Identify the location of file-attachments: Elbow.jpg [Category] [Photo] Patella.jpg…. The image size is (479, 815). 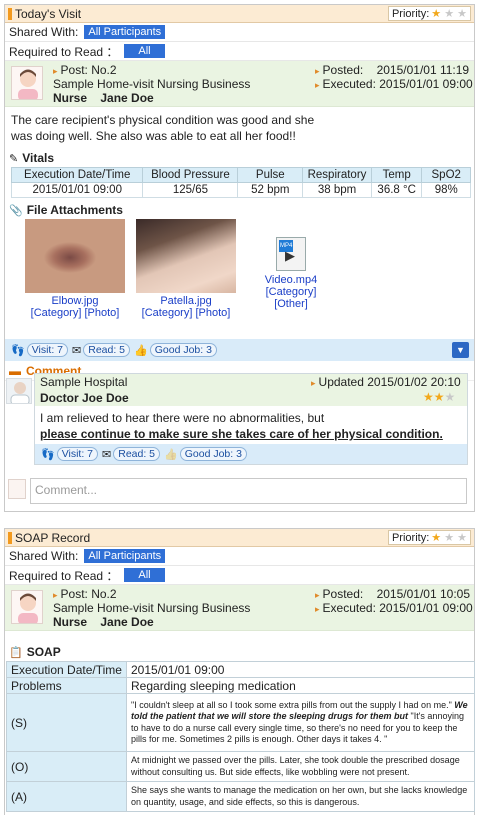
(239, 279).